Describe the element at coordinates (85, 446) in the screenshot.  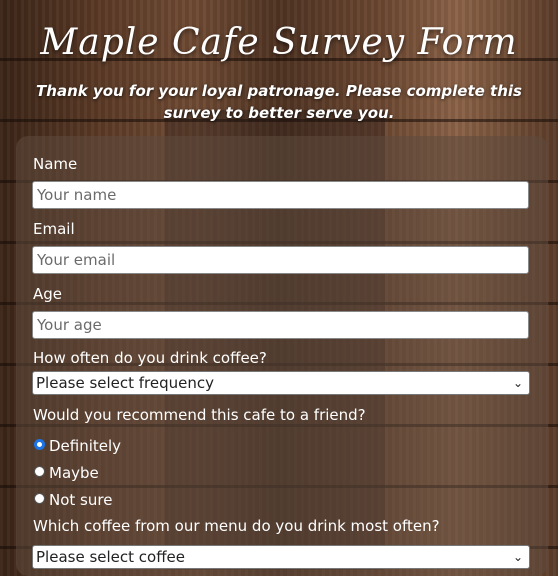
I see `radio-option-label: Definitely` at that location.